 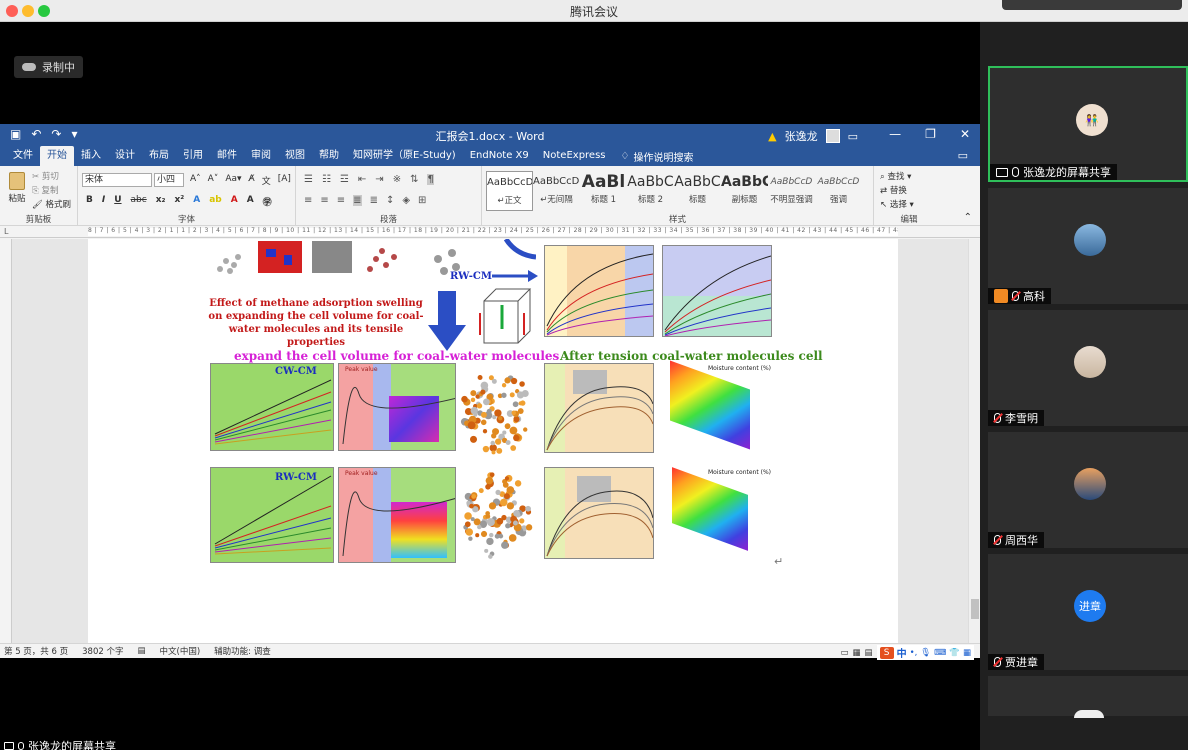 What do you see at coordinates (357, 200) in the screenshot?
I see `justify-icon: ≣` at bounding box center [357, 200].